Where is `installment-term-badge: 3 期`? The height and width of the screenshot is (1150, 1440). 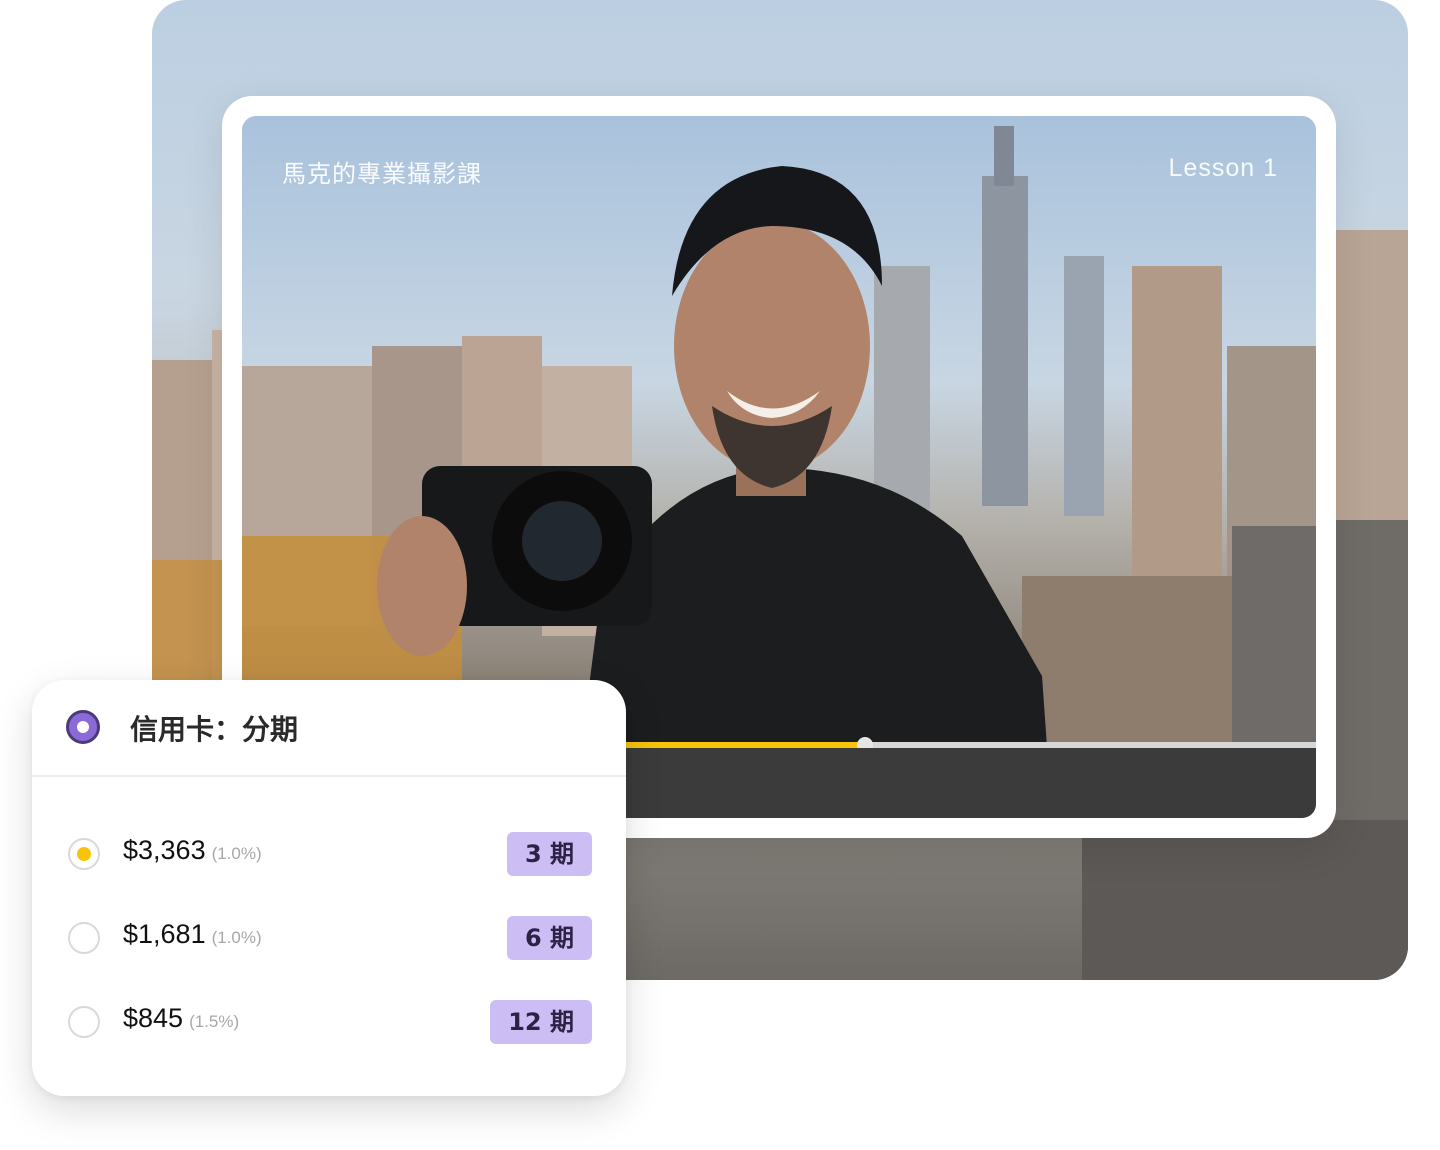 installment-term-badge: 3 期 is located at coordinates (549, 854).